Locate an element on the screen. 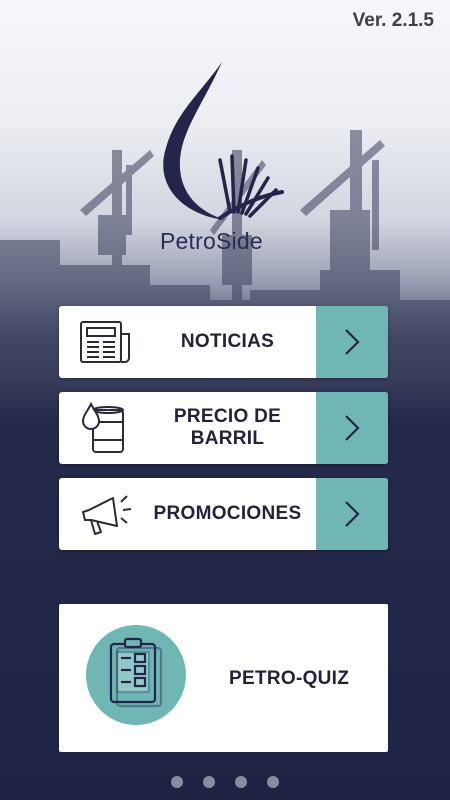 The width and height of the screenshot is (450, 800). brand-name: PetroSide is located at coordinates (211, 241).